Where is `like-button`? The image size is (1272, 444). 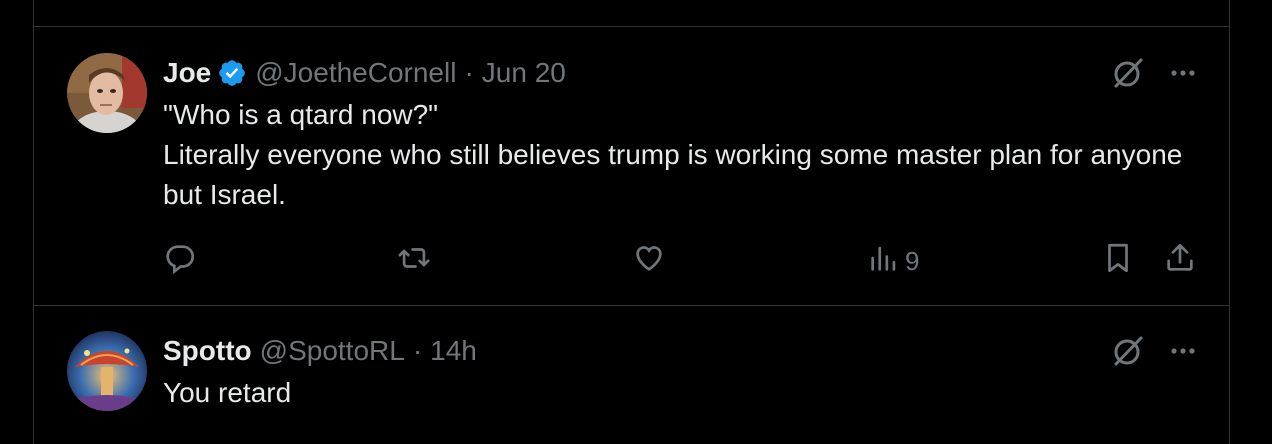
like-button is located at coordinates (649, 261).